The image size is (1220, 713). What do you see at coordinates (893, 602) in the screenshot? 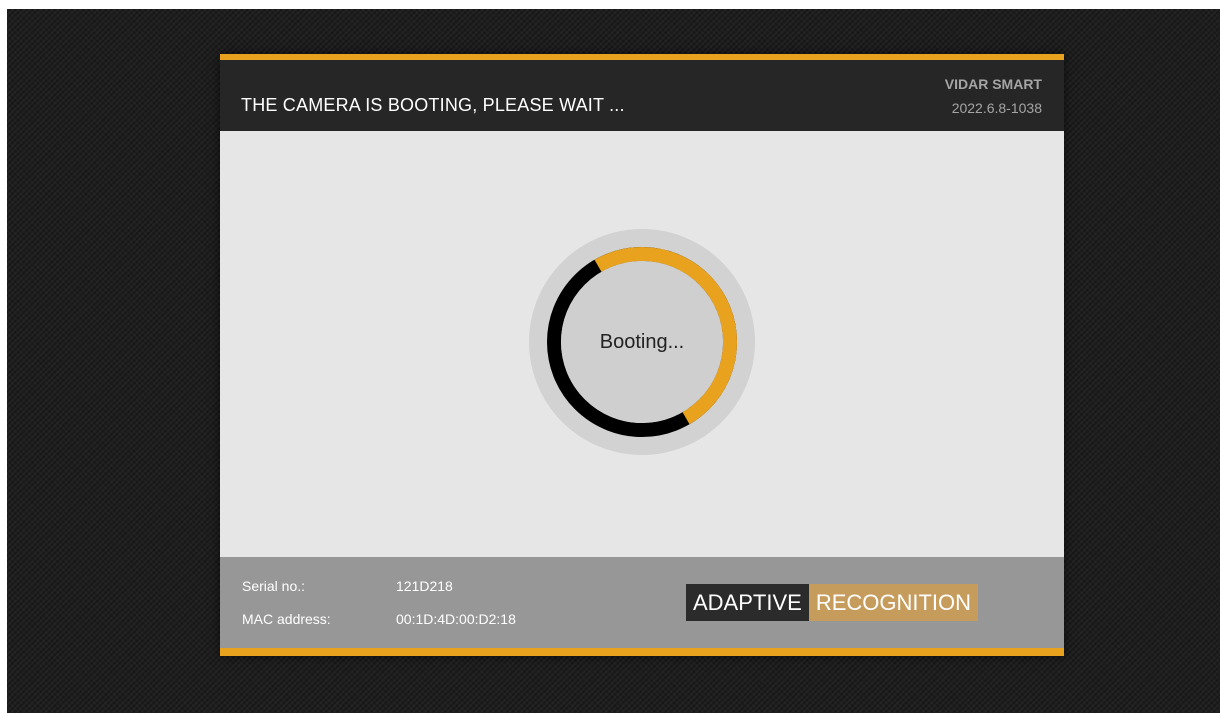
I see `logo-word-recognition: RECOGNITION` at bounding box center [893, 602].